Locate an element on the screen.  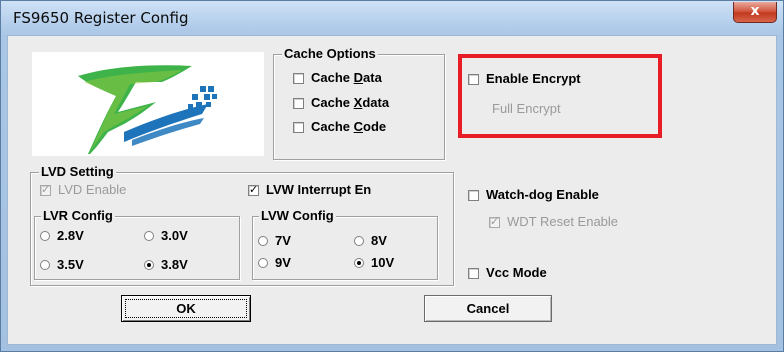
cache-xdata-checkbox: Cache Xdata is located at coordinates (341, 103).